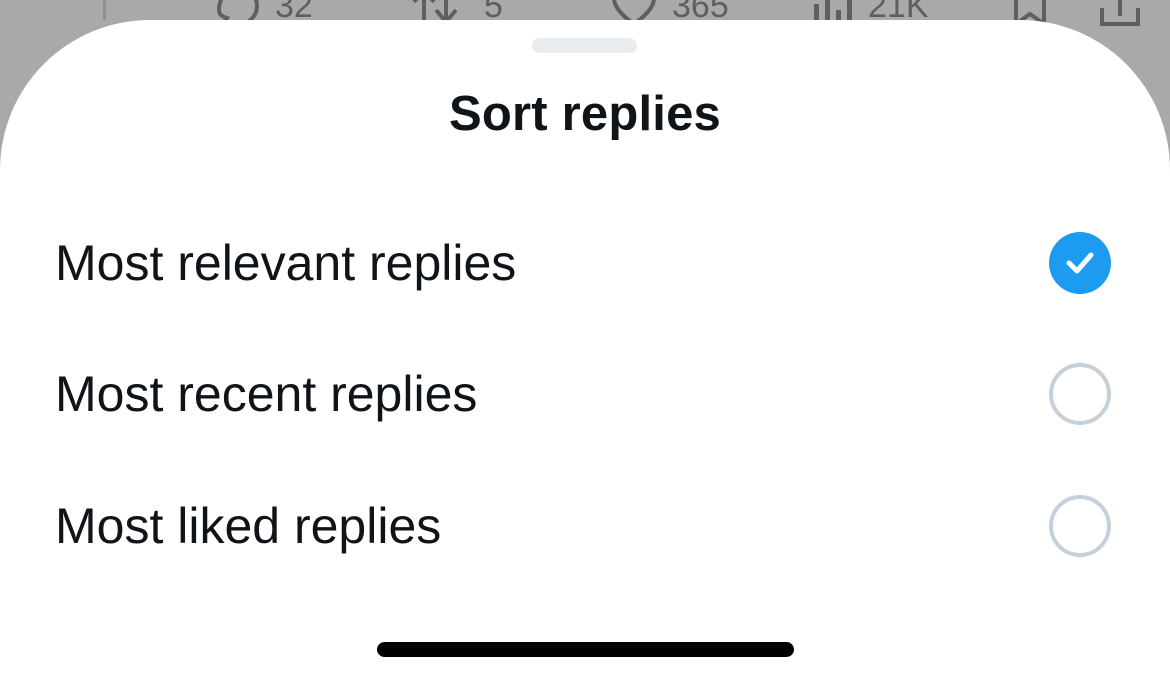  I want to click on checkmark-icon, so click(1080, 263).